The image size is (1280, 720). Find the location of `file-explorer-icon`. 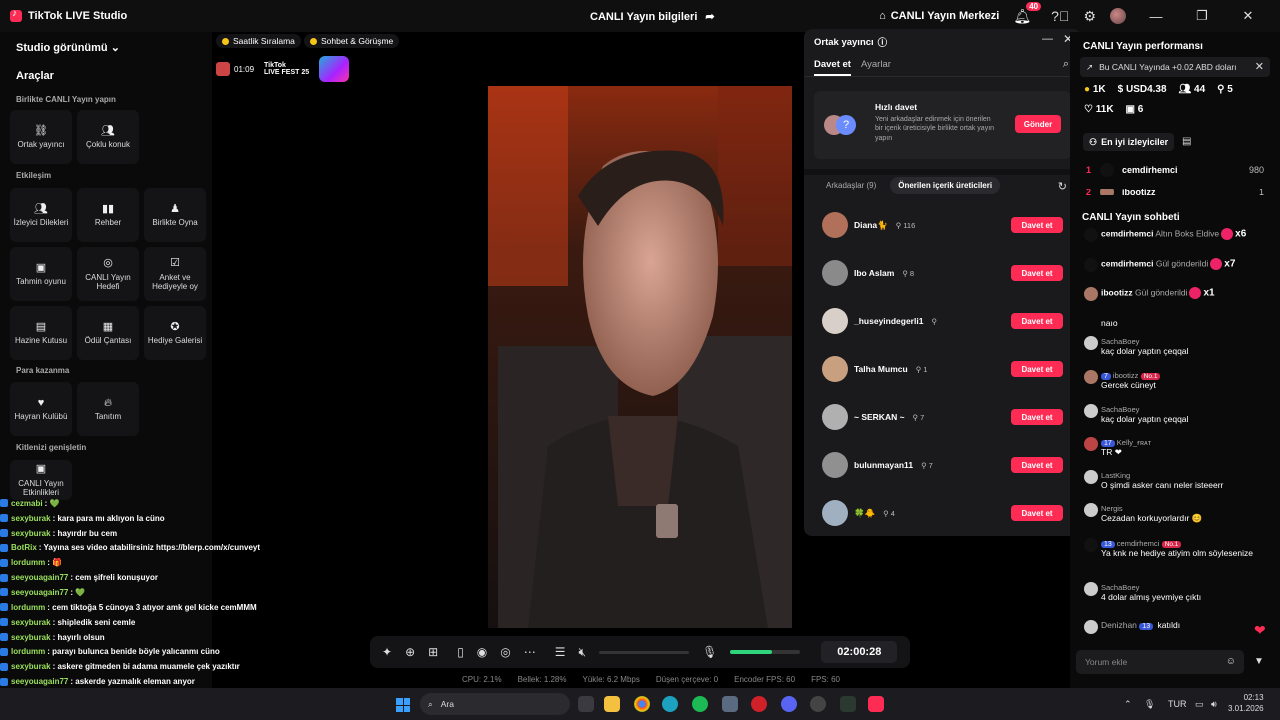

file-explorer-icon is located at coordinates (612, 704).